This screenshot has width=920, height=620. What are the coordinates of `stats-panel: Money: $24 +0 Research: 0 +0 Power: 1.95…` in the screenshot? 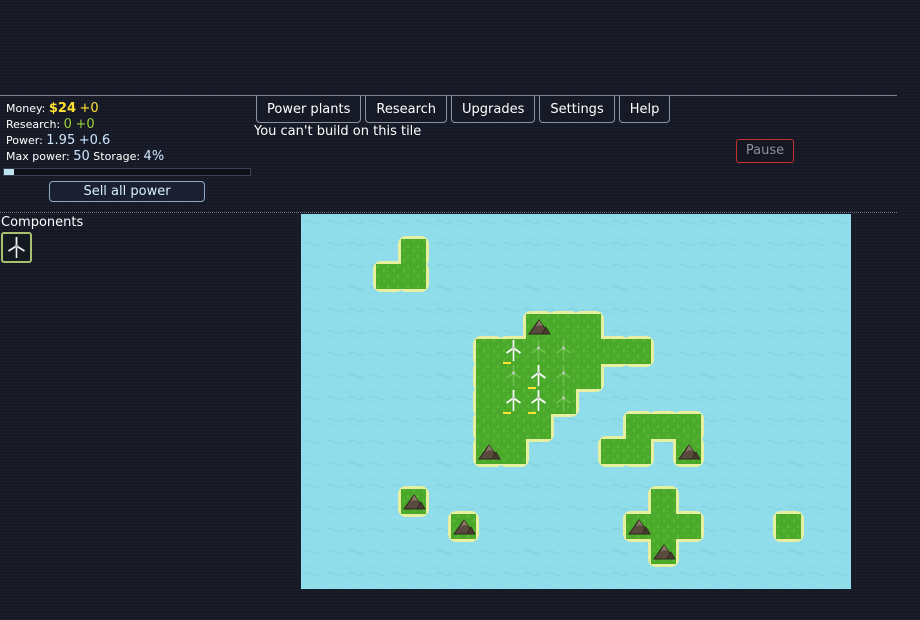 It's located at (85, 133).